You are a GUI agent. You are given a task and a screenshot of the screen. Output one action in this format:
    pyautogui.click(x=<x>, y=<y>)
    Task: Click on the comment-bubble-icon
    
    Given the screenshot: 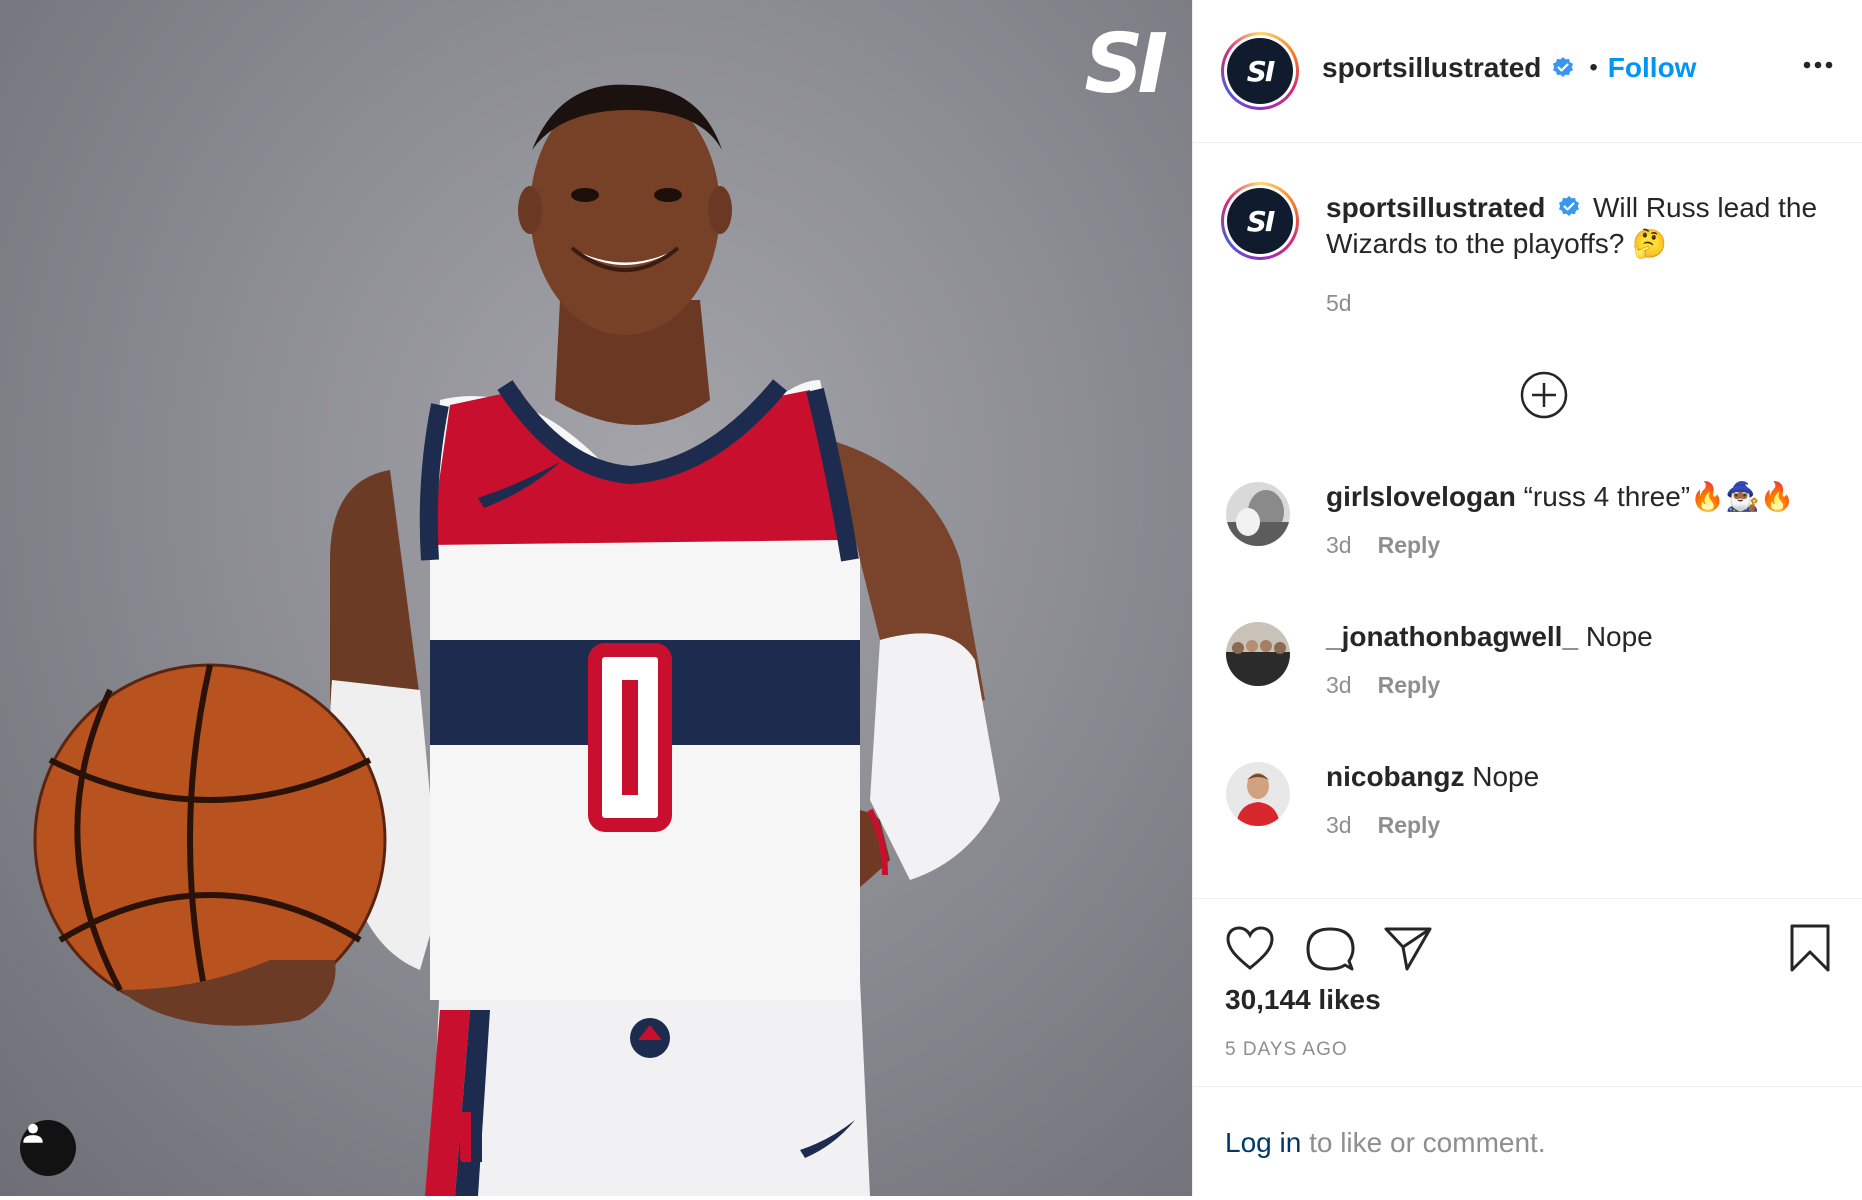 What is the action you would take?
    pyautogui.click(x=1330, y=949)
    